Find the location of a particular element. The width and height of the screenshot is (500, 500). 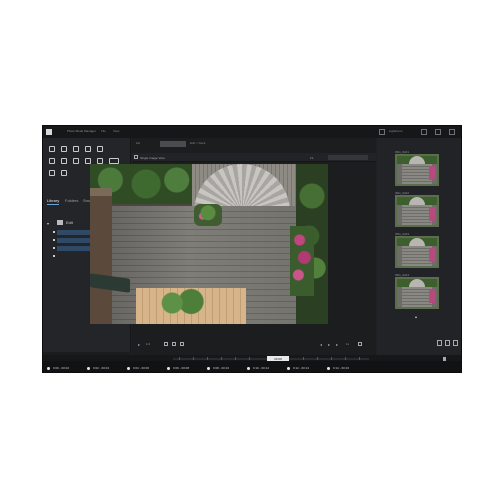

clip-label: 0:08 - 00:10 is located at coordinates (221, 368).